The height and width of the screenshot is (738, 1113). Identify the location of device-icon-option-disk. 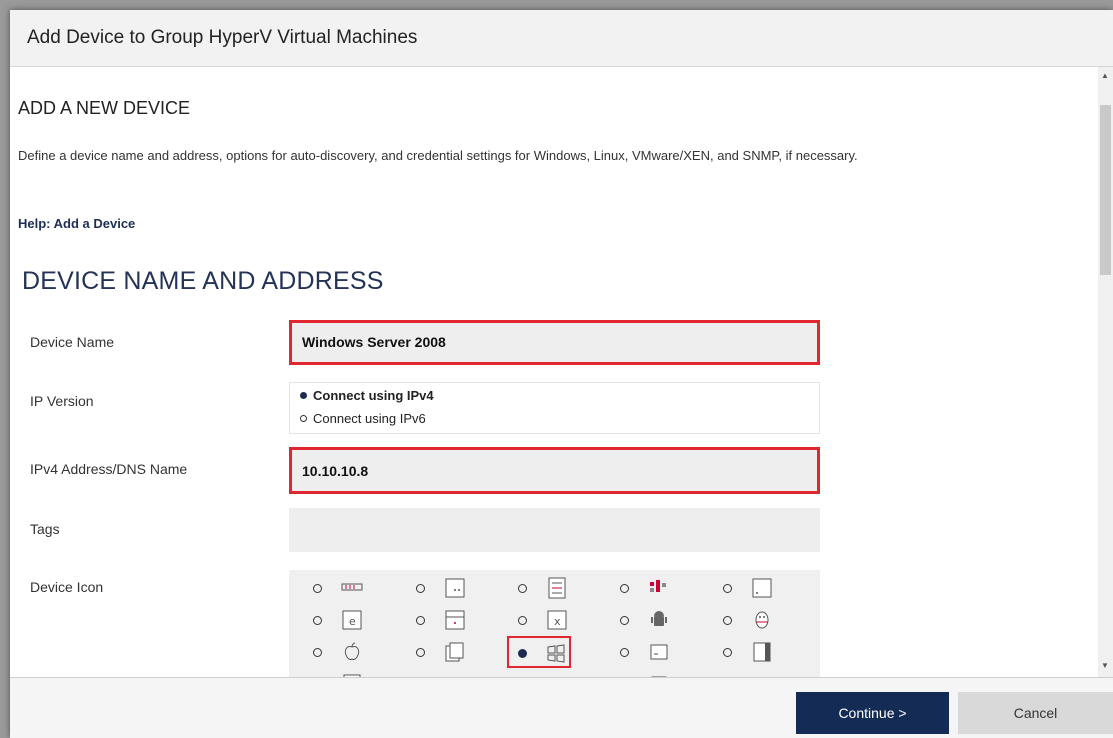
(763, 652).